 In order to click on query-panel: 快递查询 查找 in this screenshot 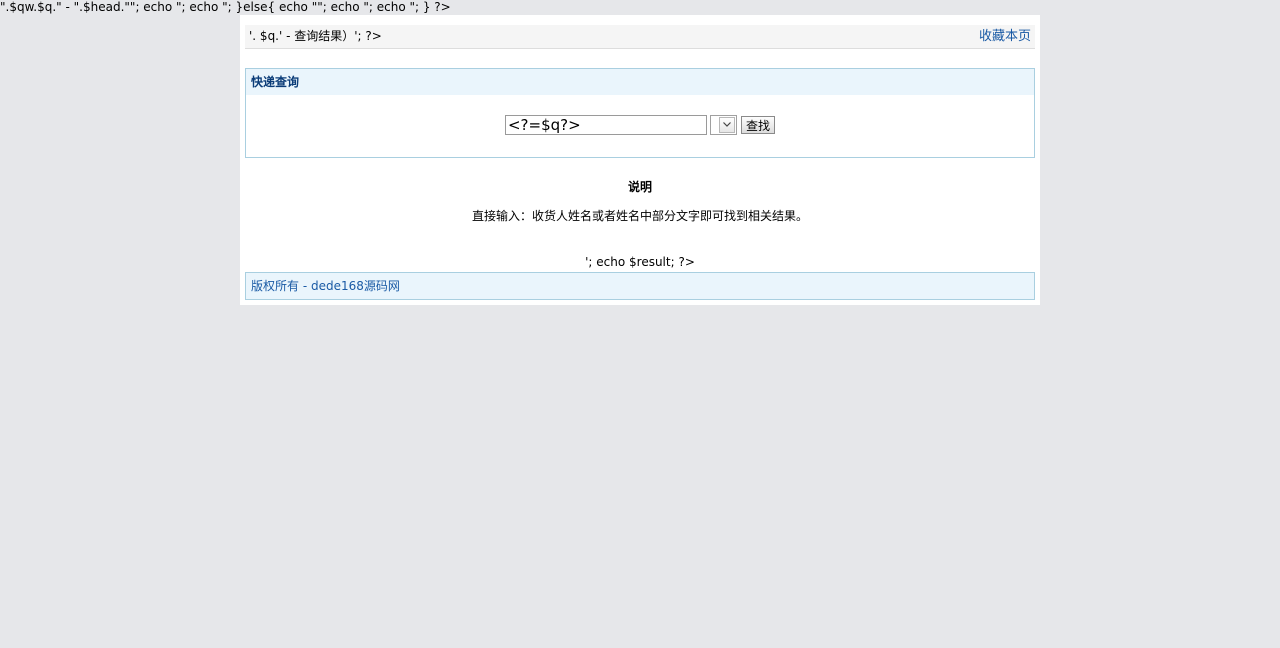, I will do `click(640, 113)`.